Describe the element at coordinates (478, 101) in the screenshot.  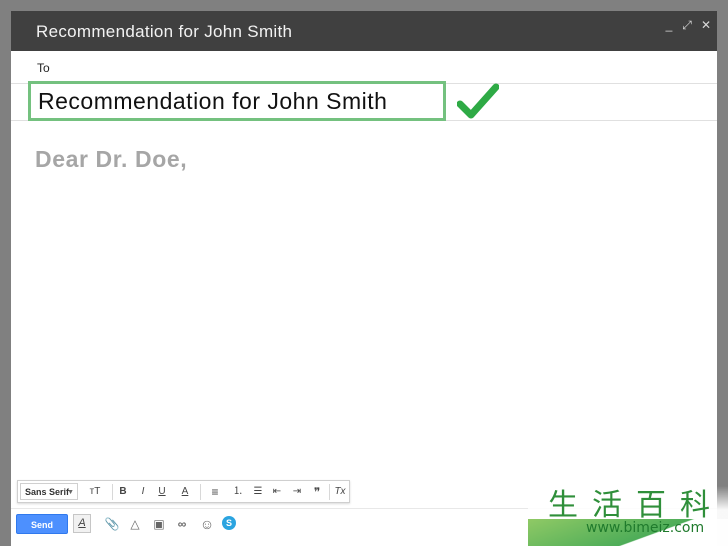
I see `checkmark-icon` at that location.